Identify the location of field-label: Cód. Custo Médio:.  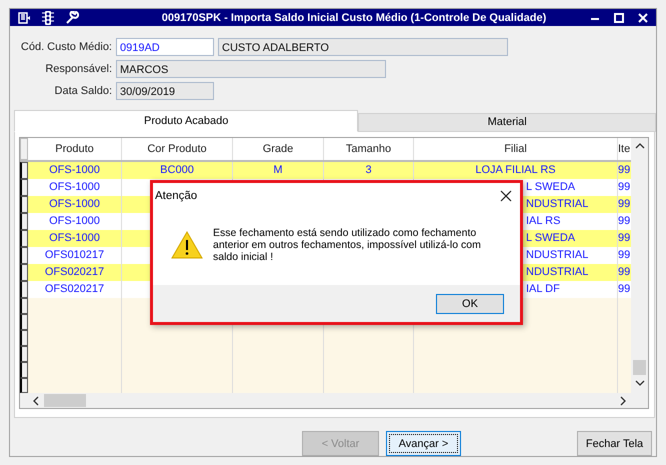
(66, 47).